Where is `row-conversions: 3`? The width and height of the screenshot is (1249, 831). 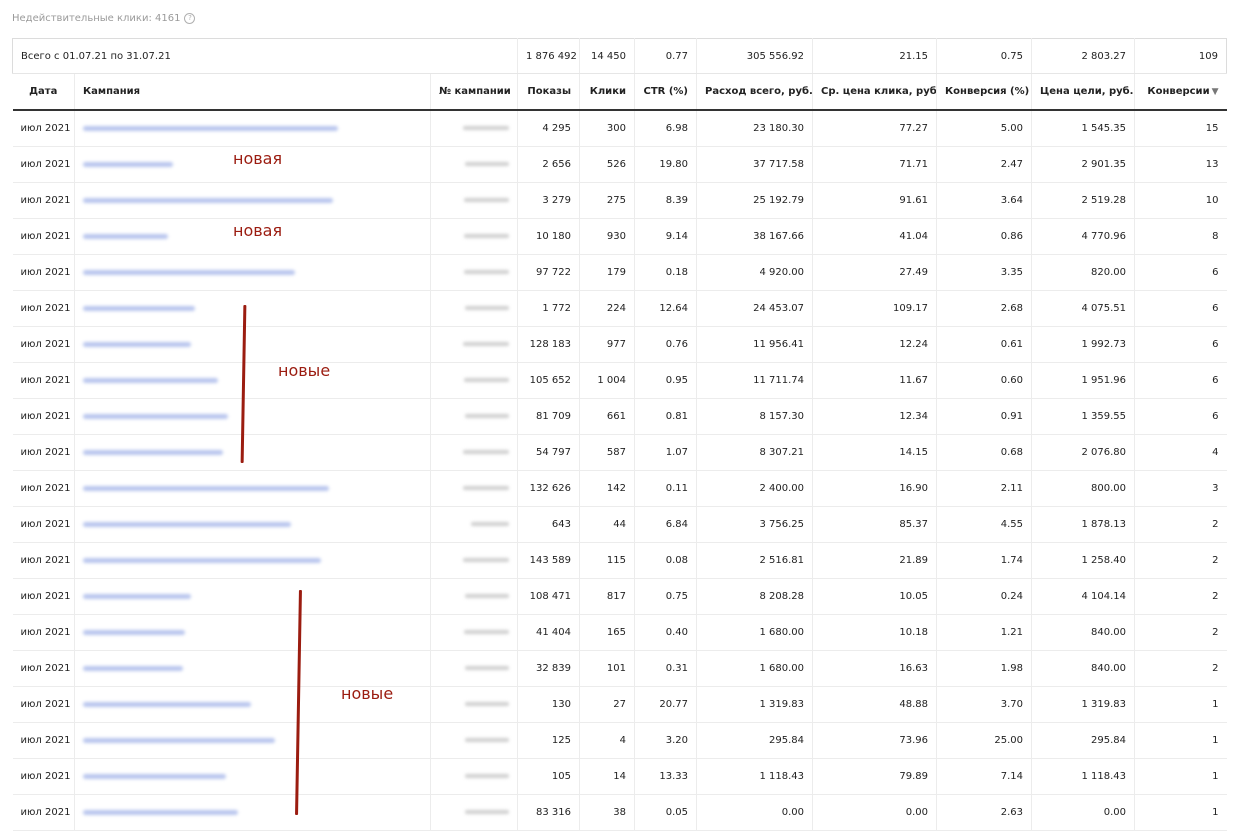
row-conversions: 3 is located at coordinates (1180, 488).